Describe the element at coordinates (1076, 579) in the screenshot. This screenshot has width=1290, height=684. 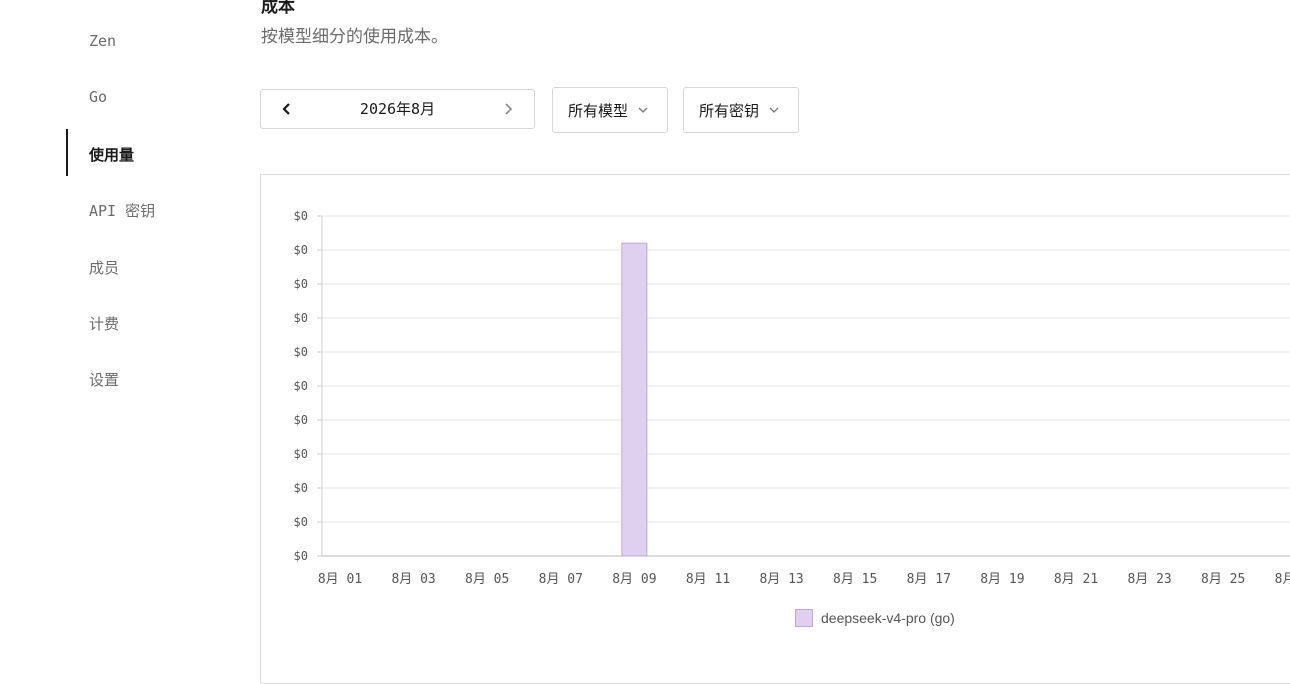
I see `x-tick-label: 8月 21` at that location.